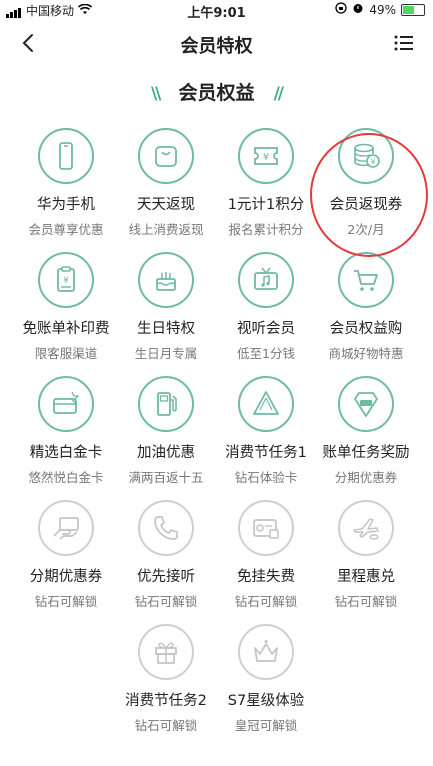  I want to click on benefit-item: 视听会员 低至1分钱, so click(266, 314).